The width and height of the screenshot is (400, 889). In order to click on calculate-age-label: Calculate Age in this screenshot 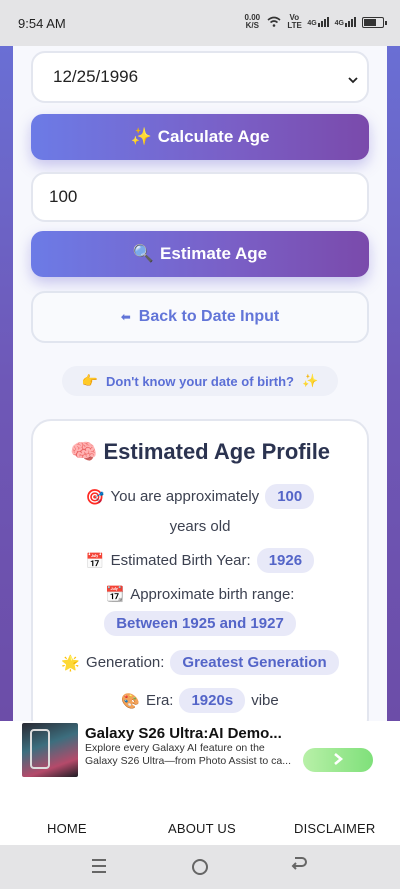, I will do `click(213, 136)`.